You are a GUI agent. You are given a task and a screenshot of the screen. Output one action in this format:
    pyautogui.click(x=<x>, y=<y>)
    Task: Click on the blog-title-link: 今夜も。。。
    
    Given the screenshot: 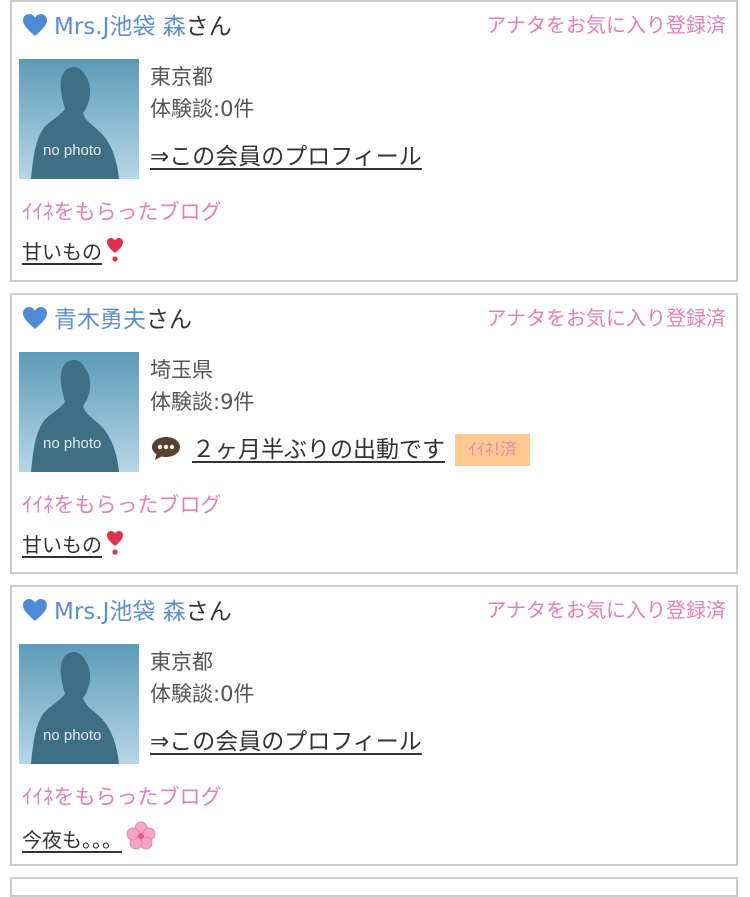 What is the action you would take?
    pyautogui.click(x=89, y=838)
    